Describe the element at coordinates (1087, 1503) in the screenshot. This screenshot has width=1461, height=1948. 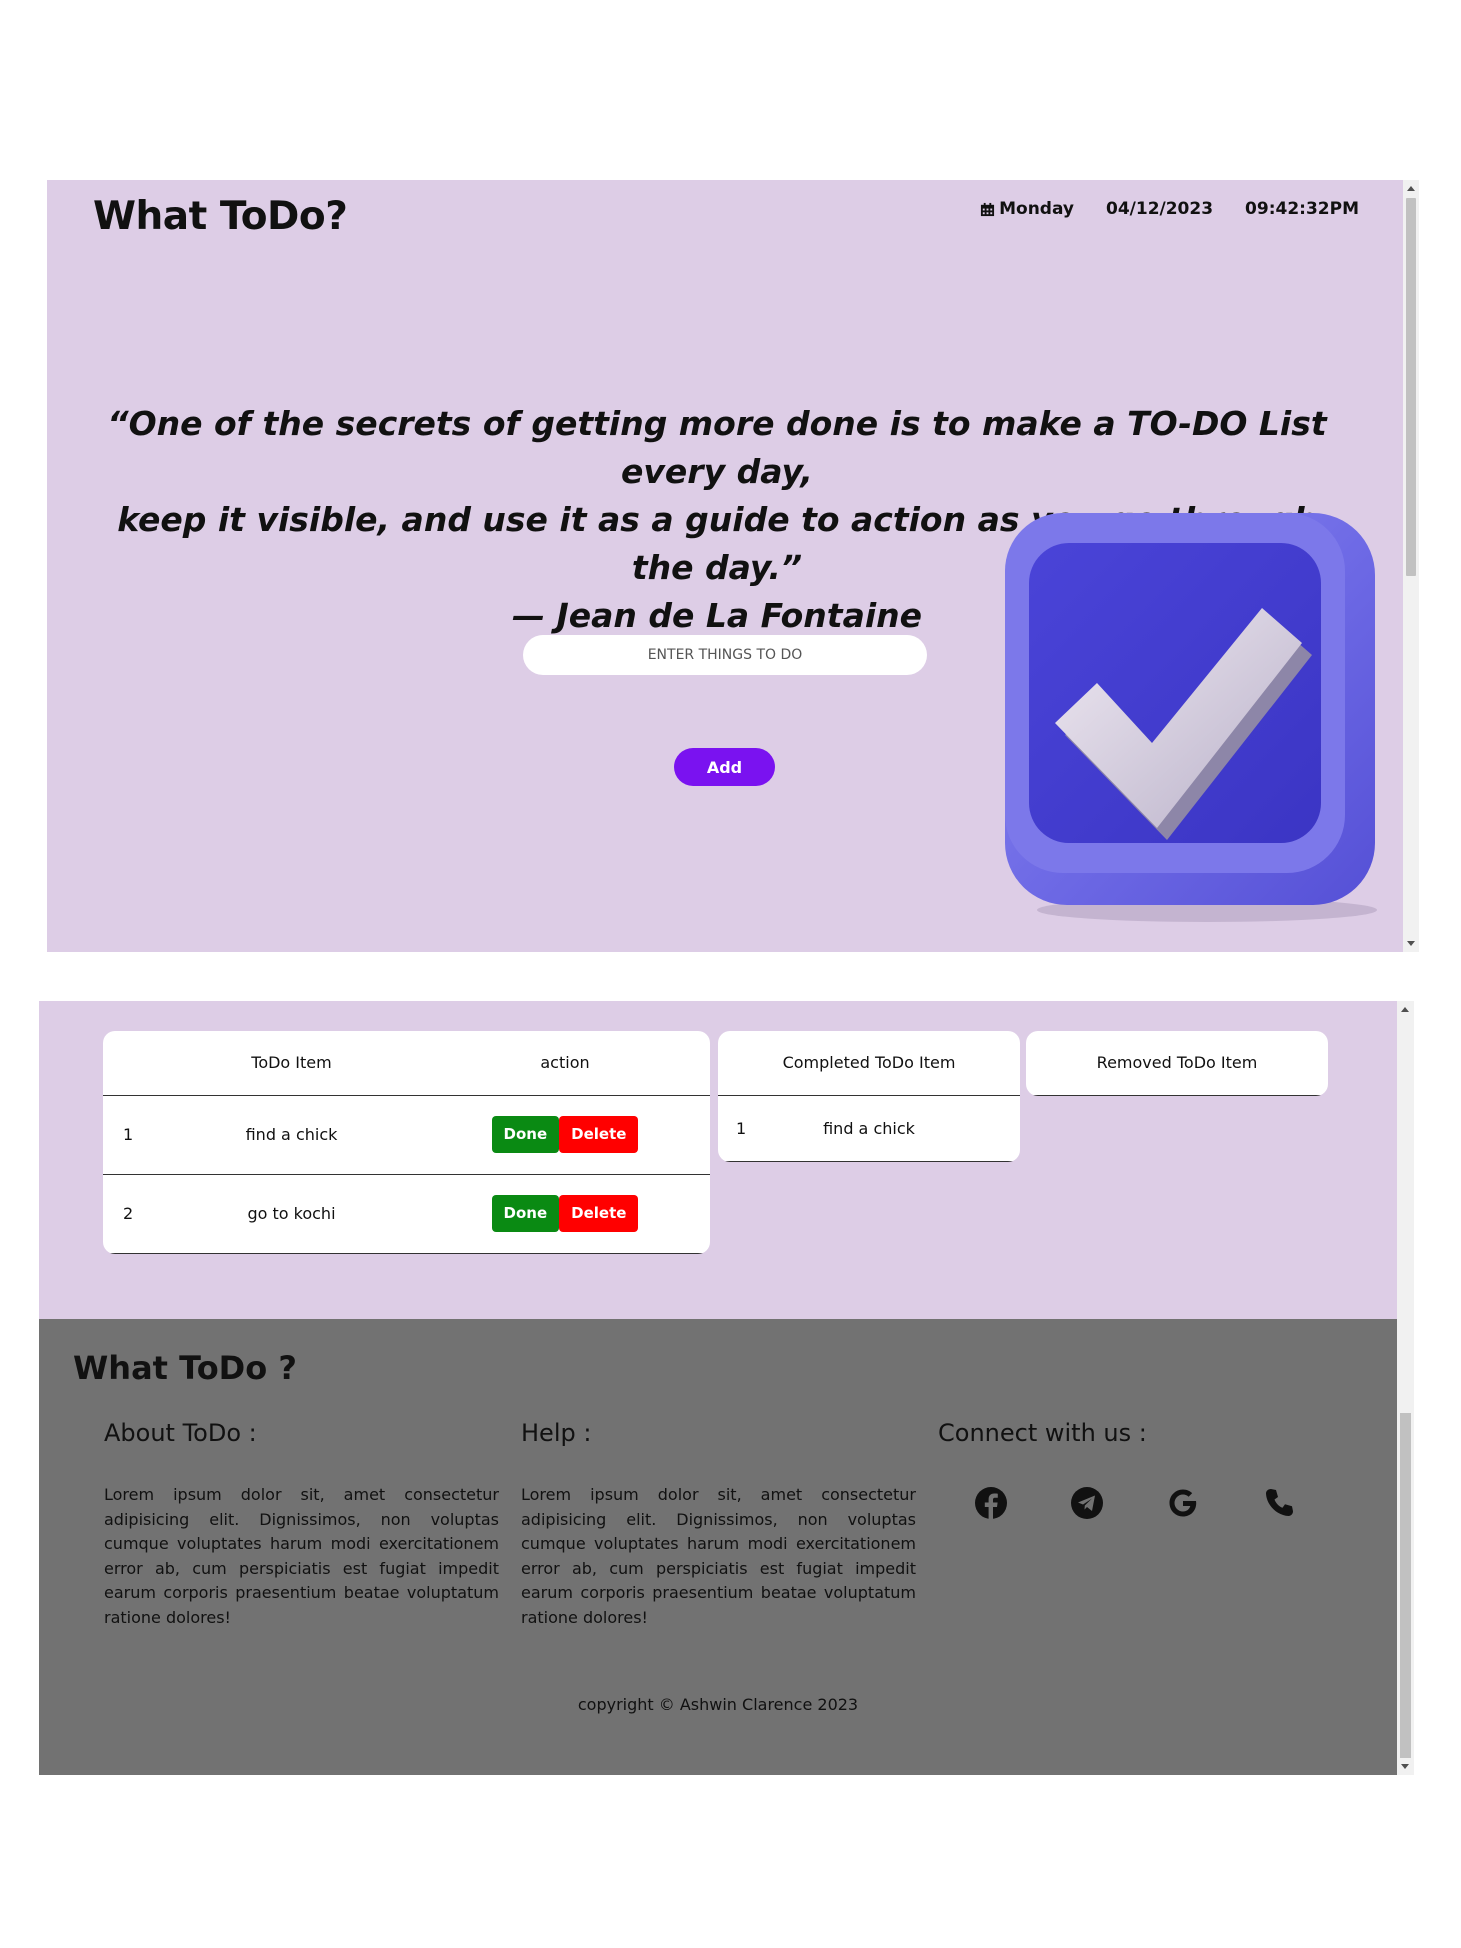
I see `telegram-icon` at that location.